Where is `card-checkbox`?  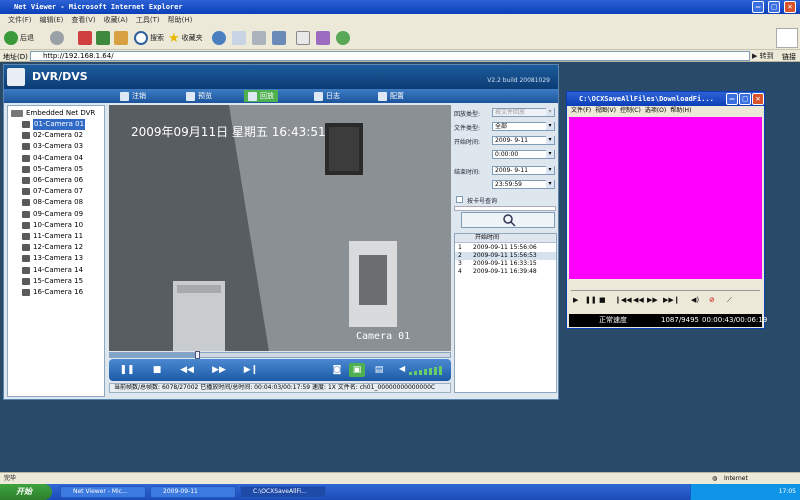
card-checkbox is located at coordinates (459, 199).